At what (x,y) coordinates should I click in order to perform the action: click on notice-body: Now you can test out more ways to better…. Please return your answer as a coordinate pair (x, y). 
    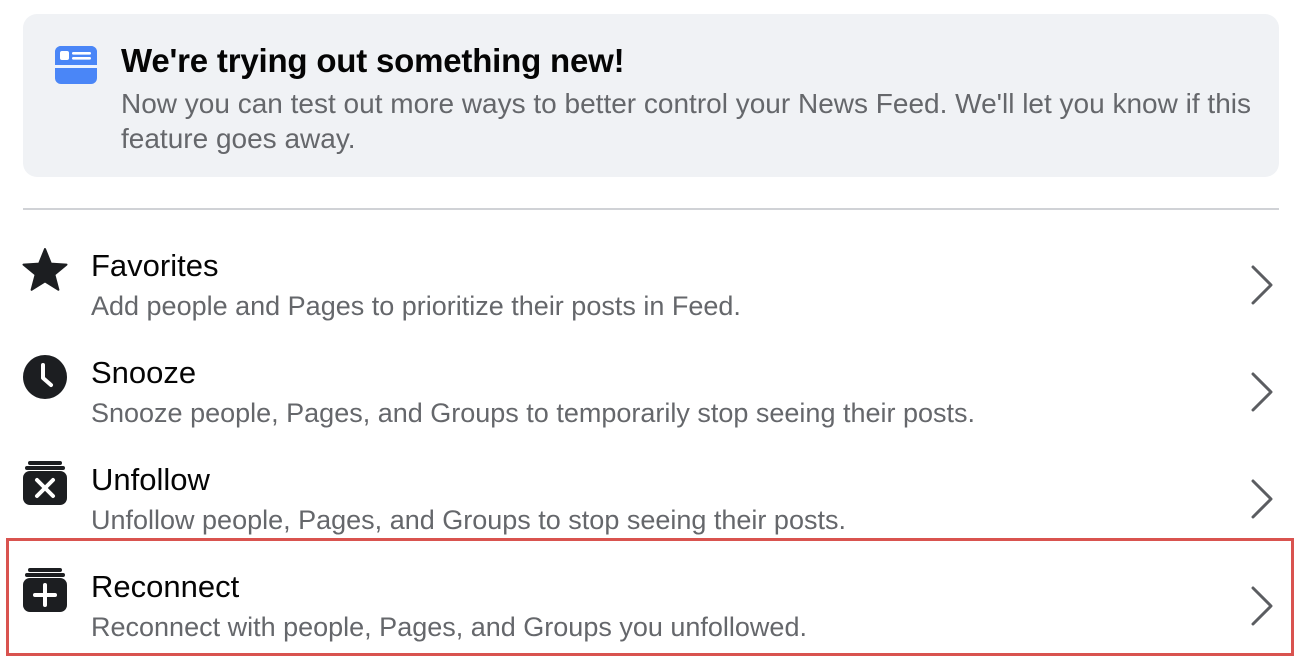
    Looking at the image, I should click on (686, 121).